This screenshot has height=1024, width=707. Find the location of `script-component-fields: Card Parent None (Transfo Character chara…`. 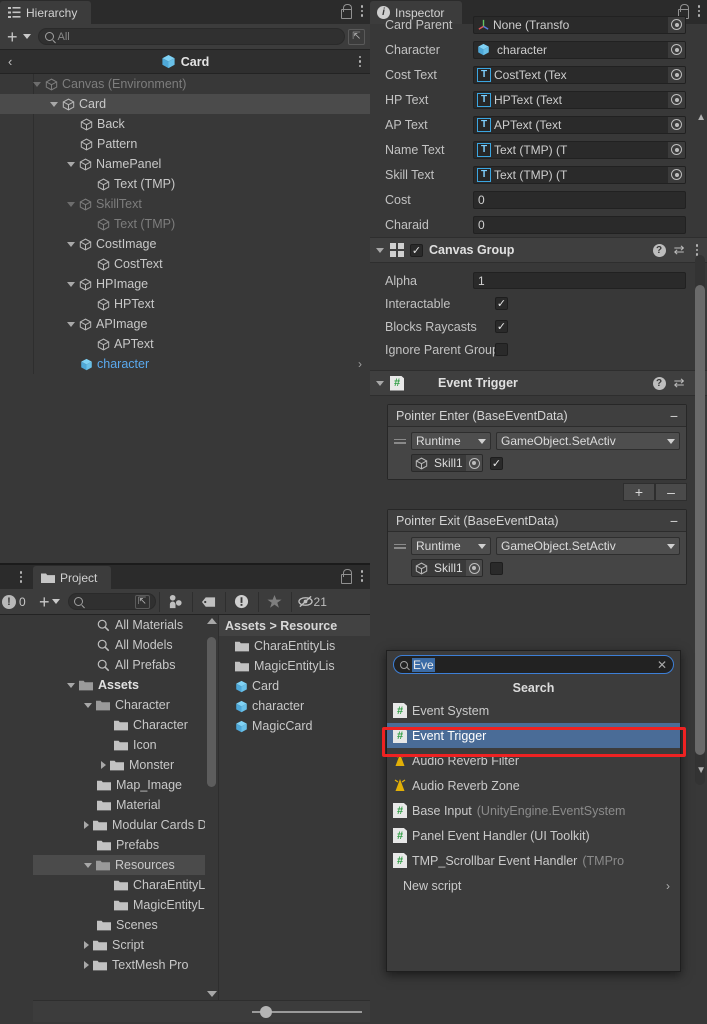

script-component-fields: Card Parent None (Transfo Character chara… is located at coordinates (538, 124).